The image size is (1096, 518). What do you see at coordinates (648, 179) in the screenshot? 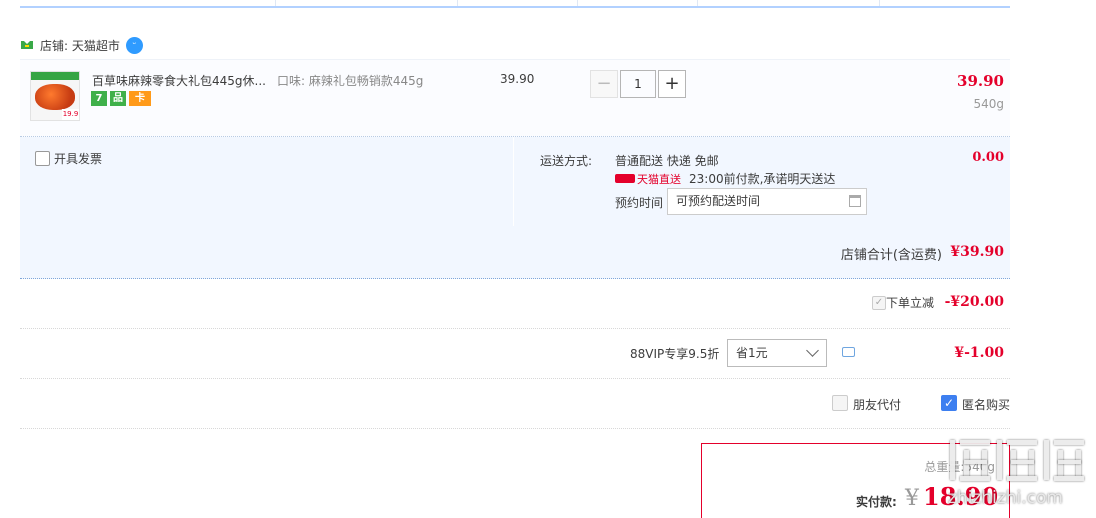
I see `tmall-direct-logo: 天猫直送` at bounding box center [648, 179].